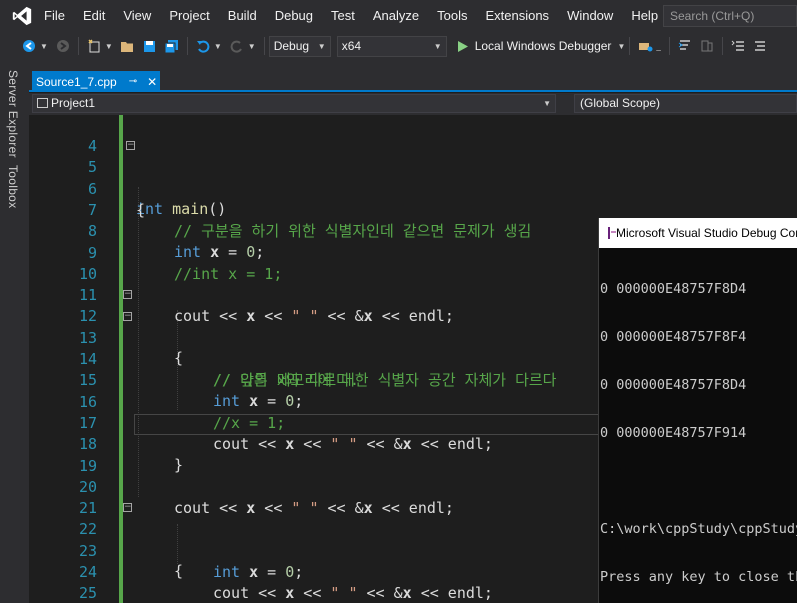 This screenshot has width=797, height=603. What do you see at coordinates (73, 103) in the screenshot?
I see `project-name: Project1` at bounding box center [73, 103].